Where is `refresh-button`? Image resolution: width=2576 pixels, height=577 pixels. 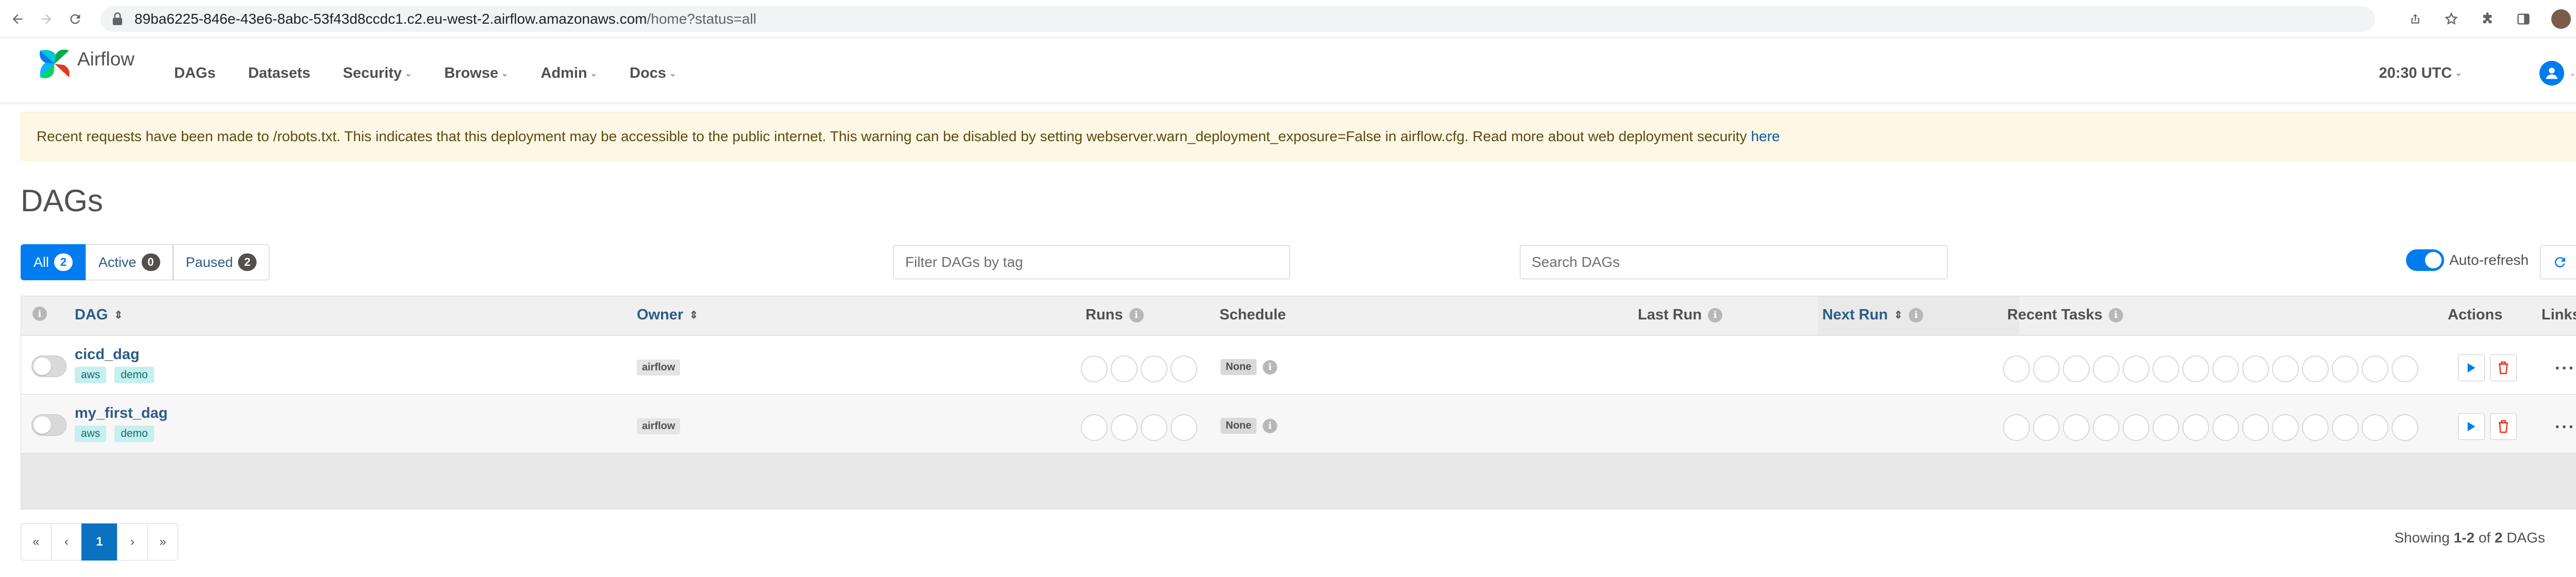 refresh-button is located at coordinates (2558, 262).